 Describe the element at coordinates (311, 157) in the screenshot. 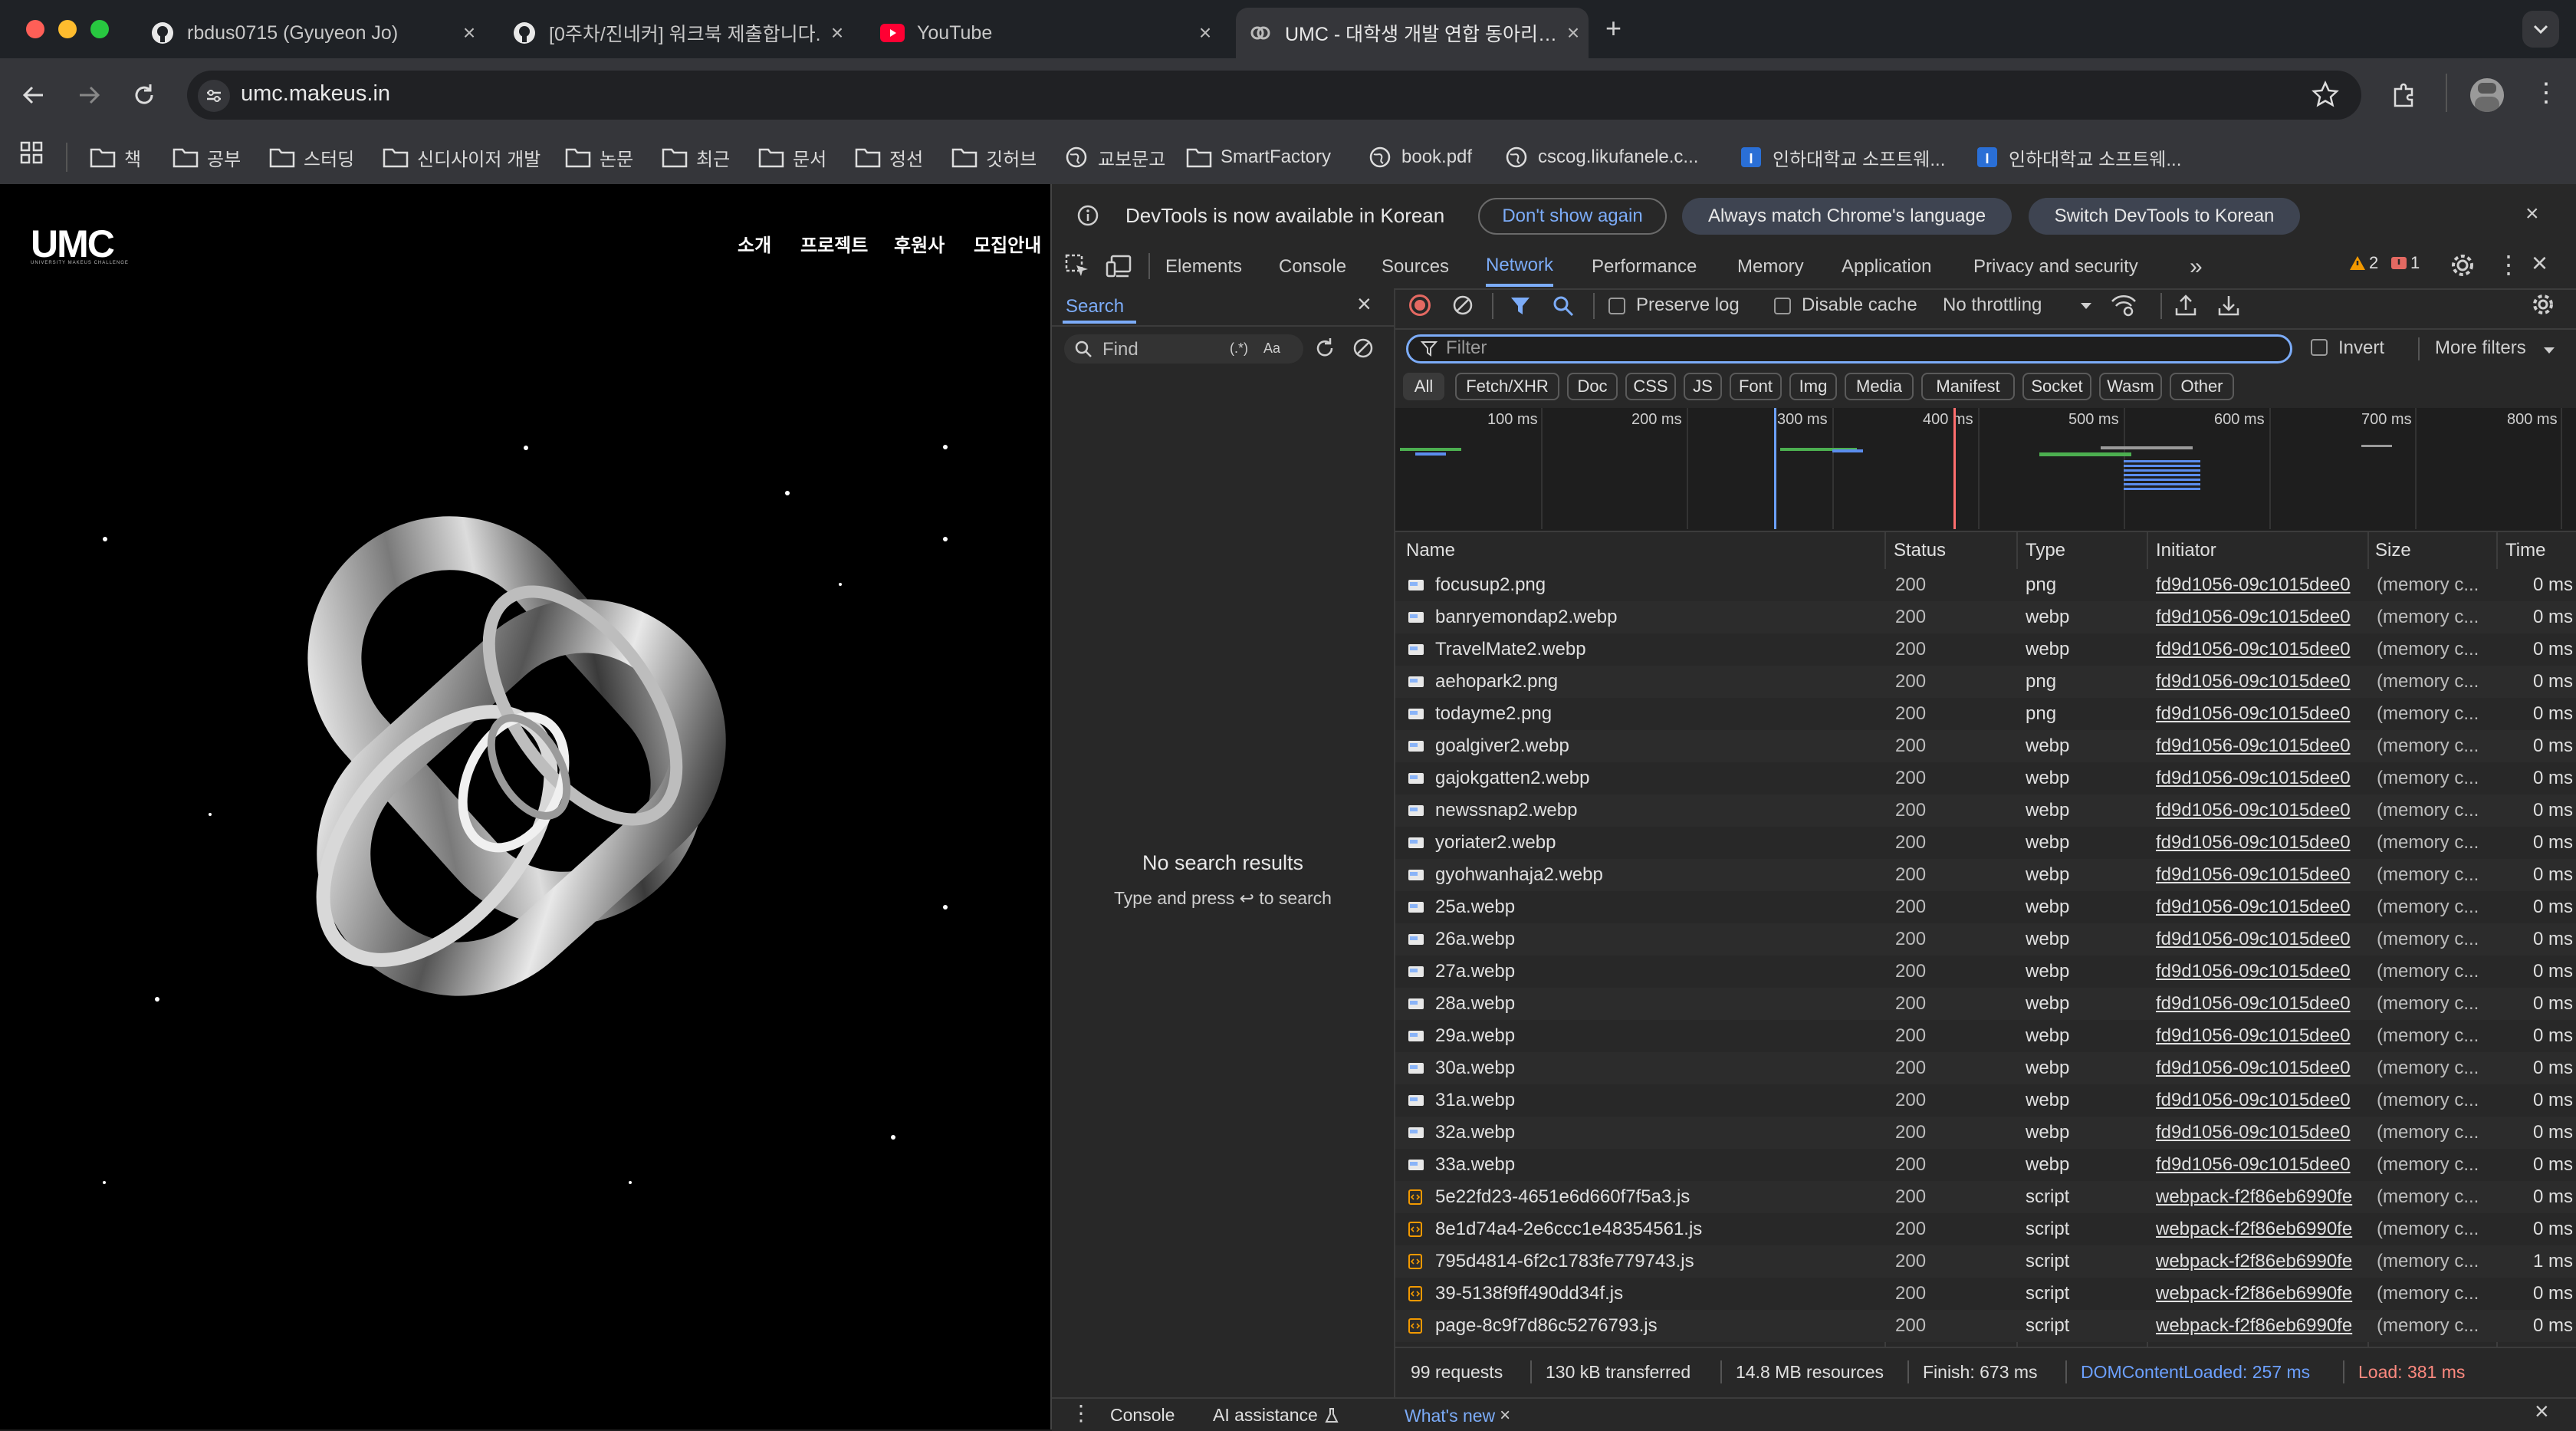

I see `bookmark-folder: 스터딩` at that location.